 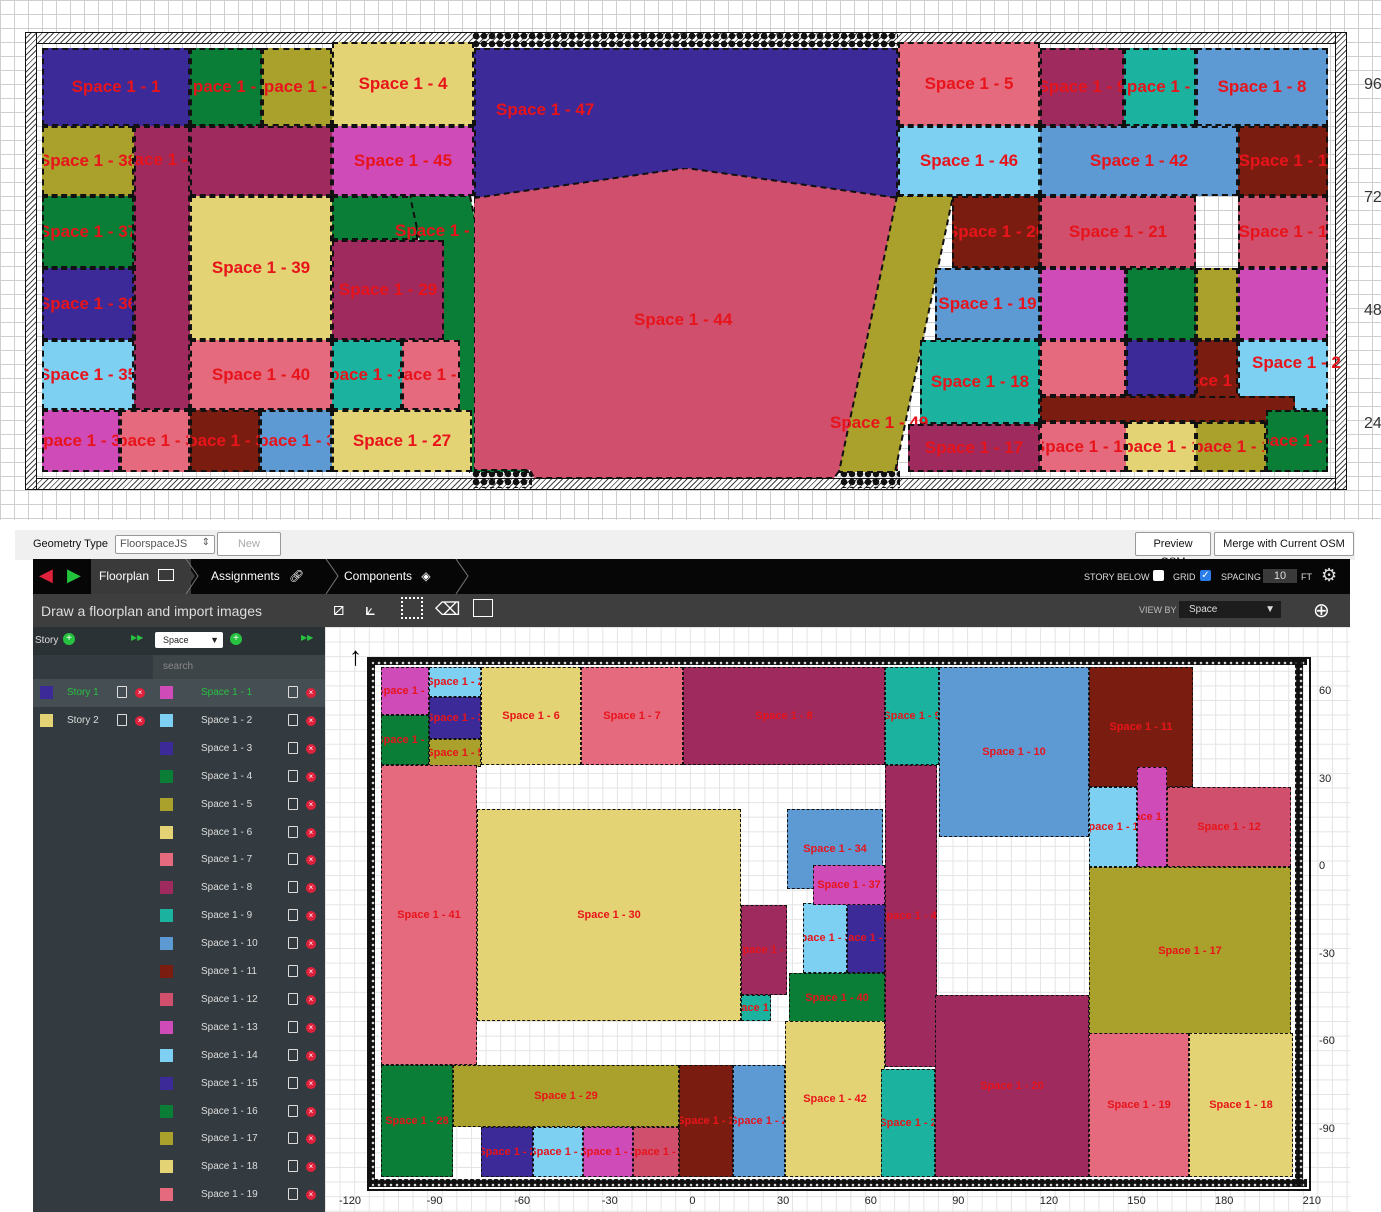 I want to click on preview-space: Space 1 - 37, so click(x=88, y=232).